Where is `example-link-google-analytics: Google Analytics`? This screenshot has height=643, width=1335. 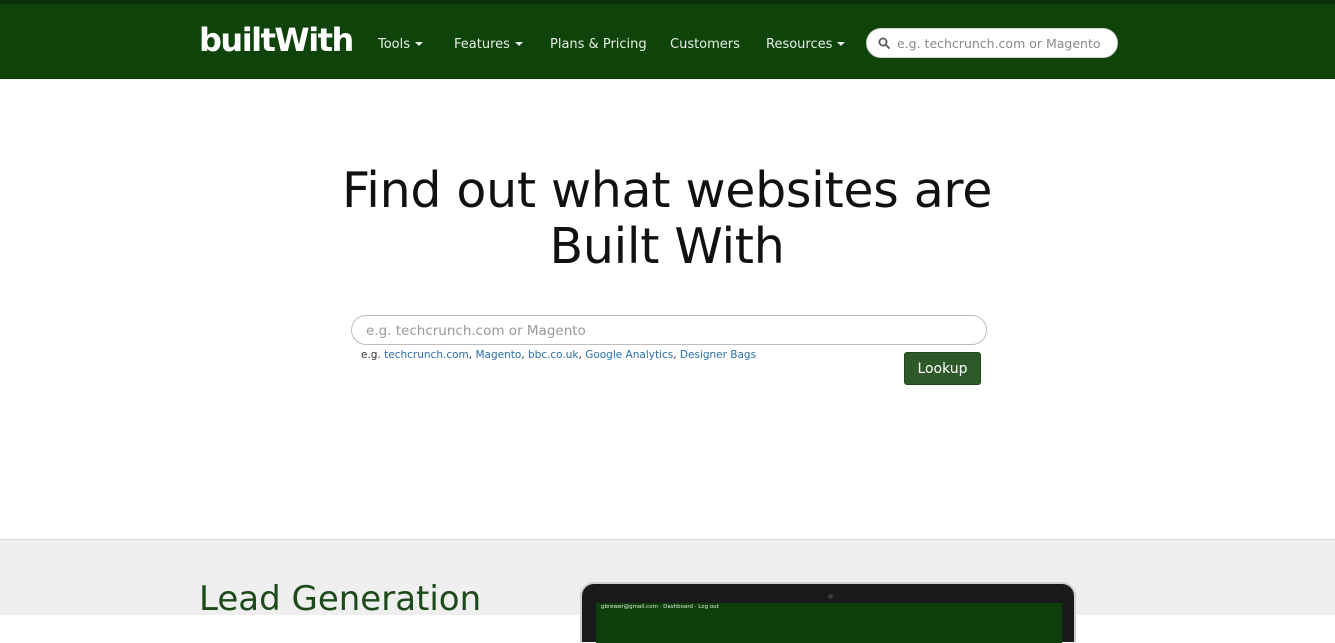
example-link-google-analytics: Google Analytics is located at coordinates (629, 355).